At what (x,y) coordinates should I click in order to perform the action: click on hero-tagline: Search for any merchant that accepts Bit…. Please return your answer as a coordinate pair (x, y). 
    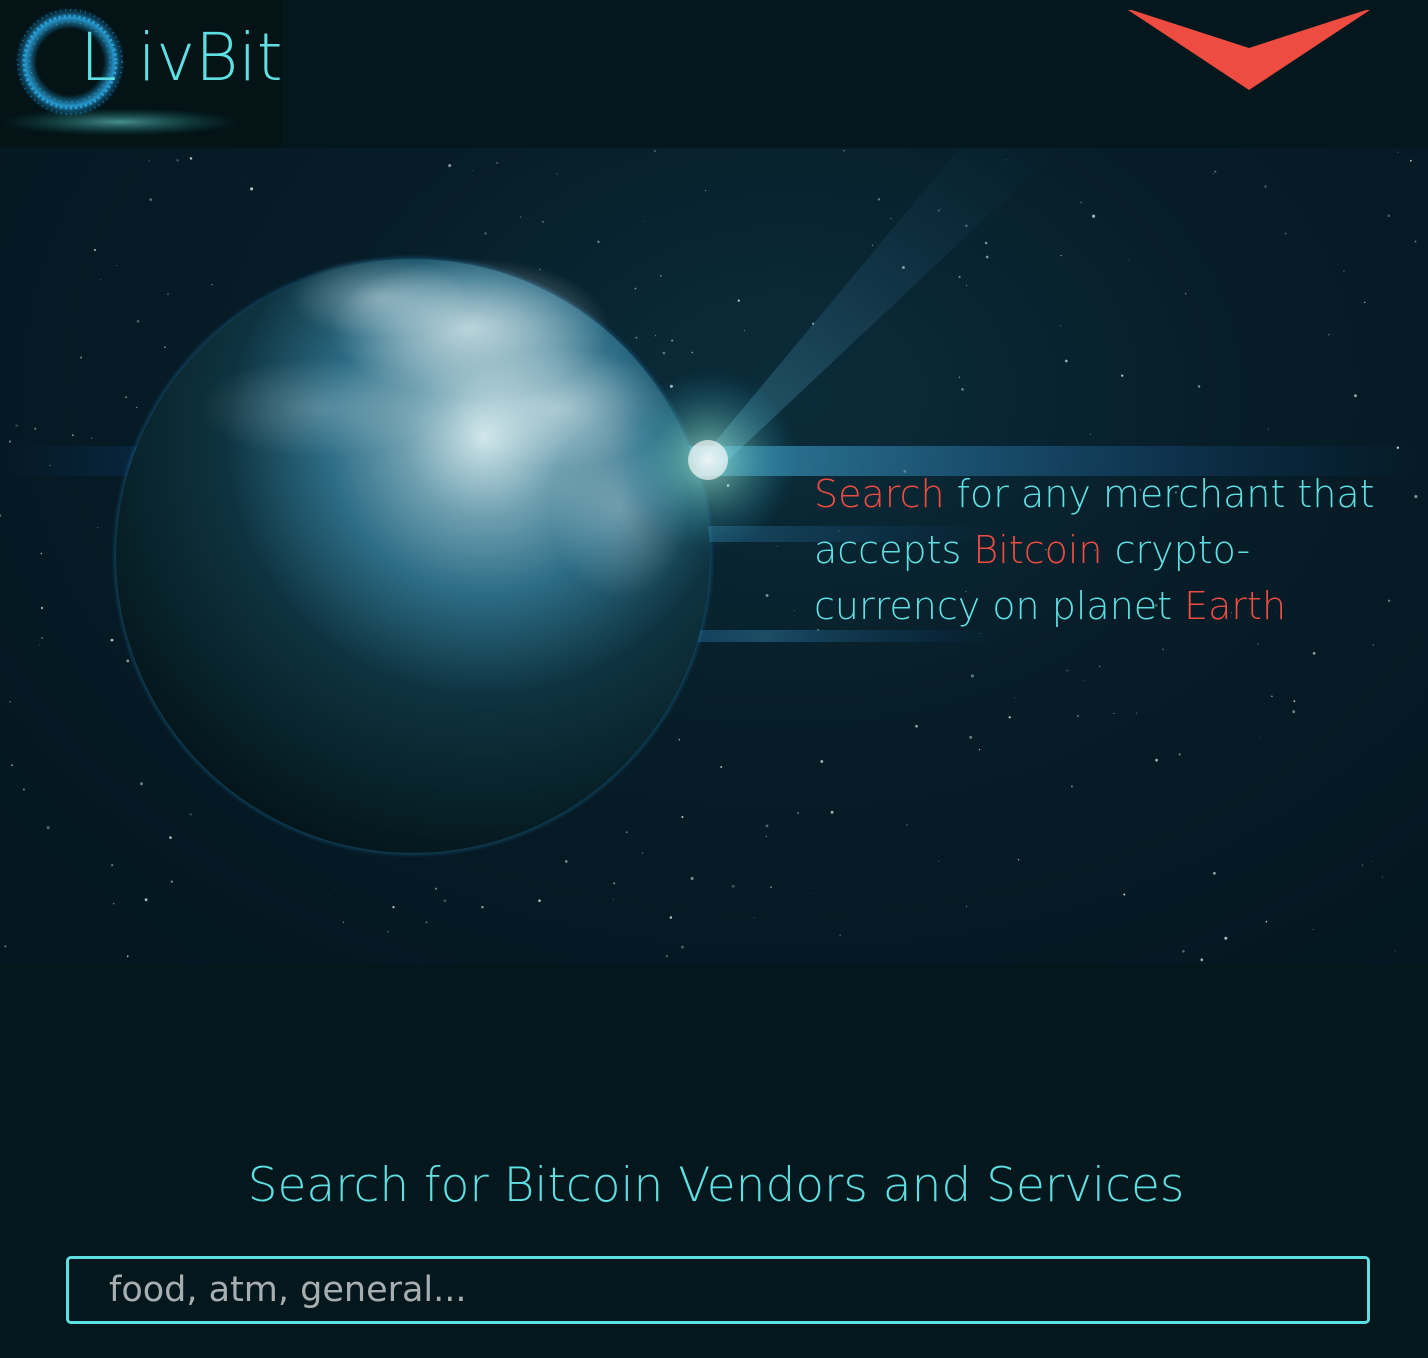
    Looking at the image, I should click on (1104, 550).